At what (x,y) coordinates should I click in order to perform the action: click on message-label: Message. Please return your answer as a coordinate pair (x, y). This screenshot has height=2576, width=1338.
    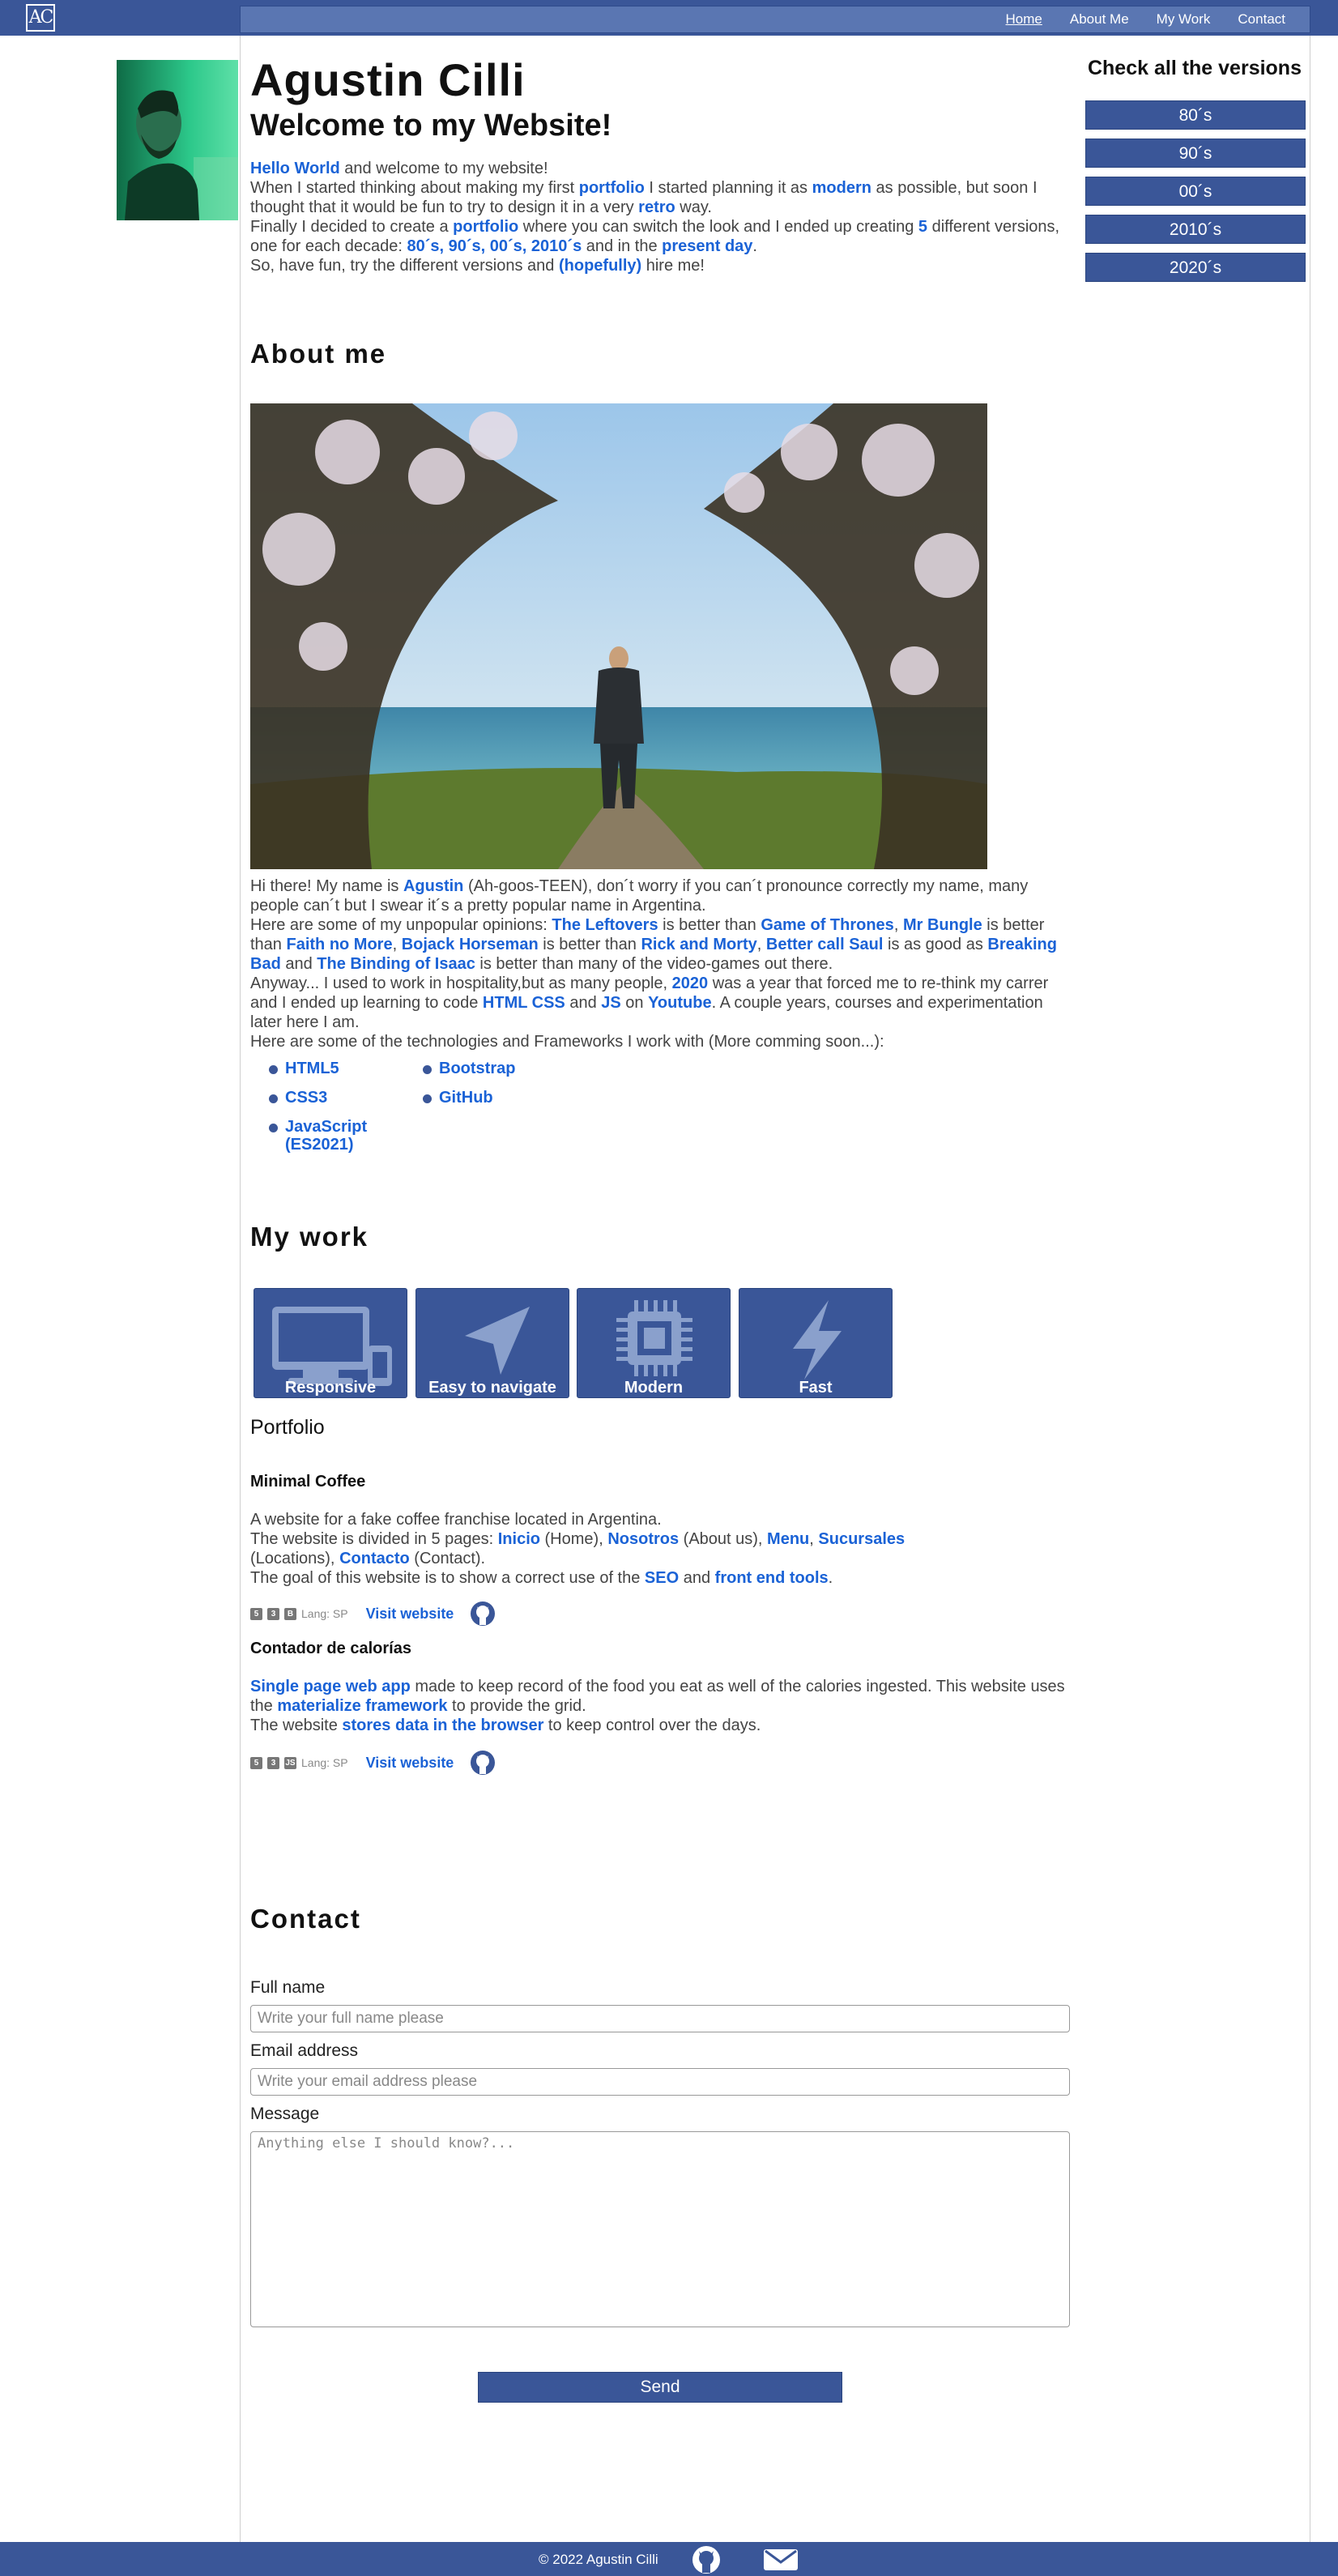
    Looking at the image, I should click on (285, 2114).